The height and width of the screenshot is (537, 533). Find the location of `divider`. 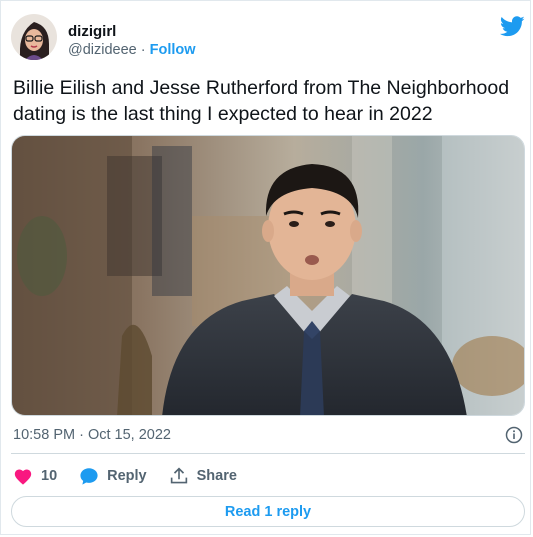

divider is located at coordinates (268, 453).